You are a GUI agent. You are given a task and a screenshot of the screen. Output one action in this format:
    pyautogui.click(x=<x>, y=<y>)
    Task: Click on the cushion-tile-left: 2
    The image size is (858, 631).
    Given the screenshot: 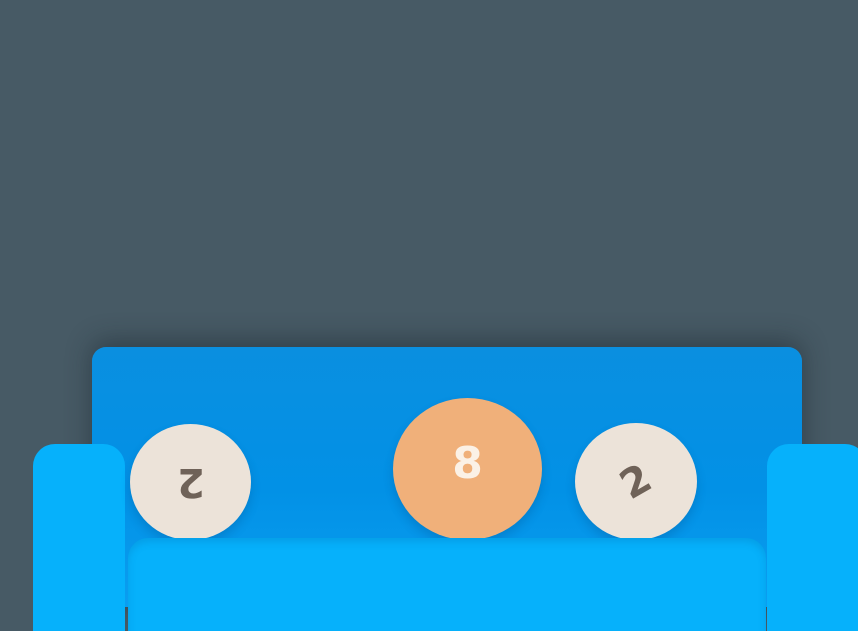 What is the action you would take?
    pyautogui.click(x=190, y=482)
    